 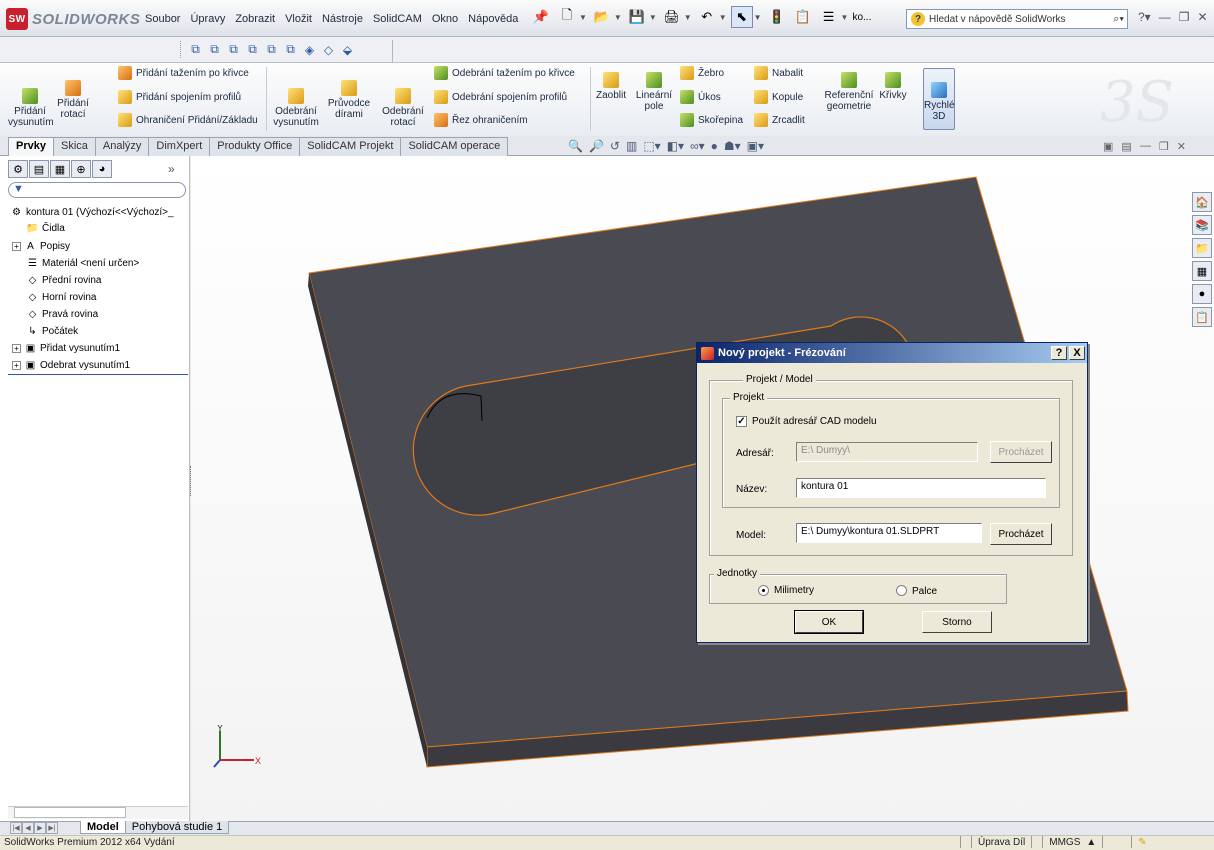 What do you see at coordinates (31, 147) in the screenshot?
I see `tab-prvky: Prvky` at bounding box center [31, 147].